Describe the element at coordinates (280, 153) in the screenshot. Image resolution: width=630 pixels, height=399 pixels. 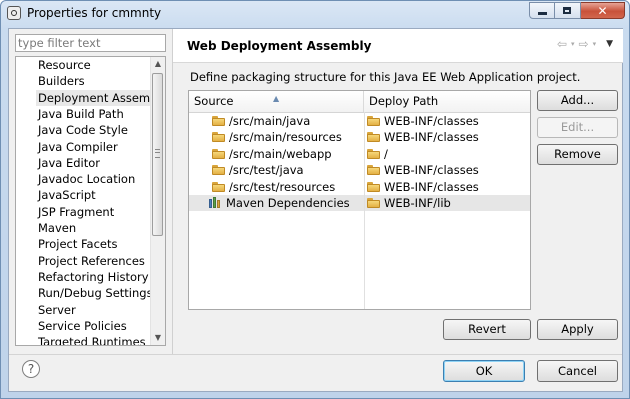
I see `source-path: /src/main/webapp` at that location.